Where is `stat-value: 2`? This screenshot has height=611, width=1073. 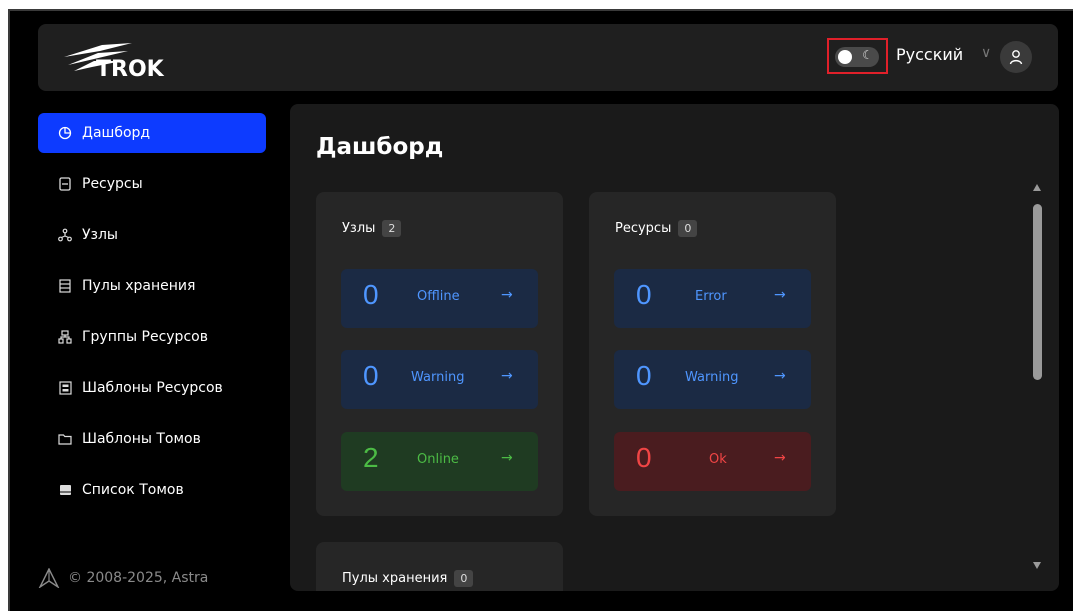
stat-value: 2 is located at coordinates (371, 457).